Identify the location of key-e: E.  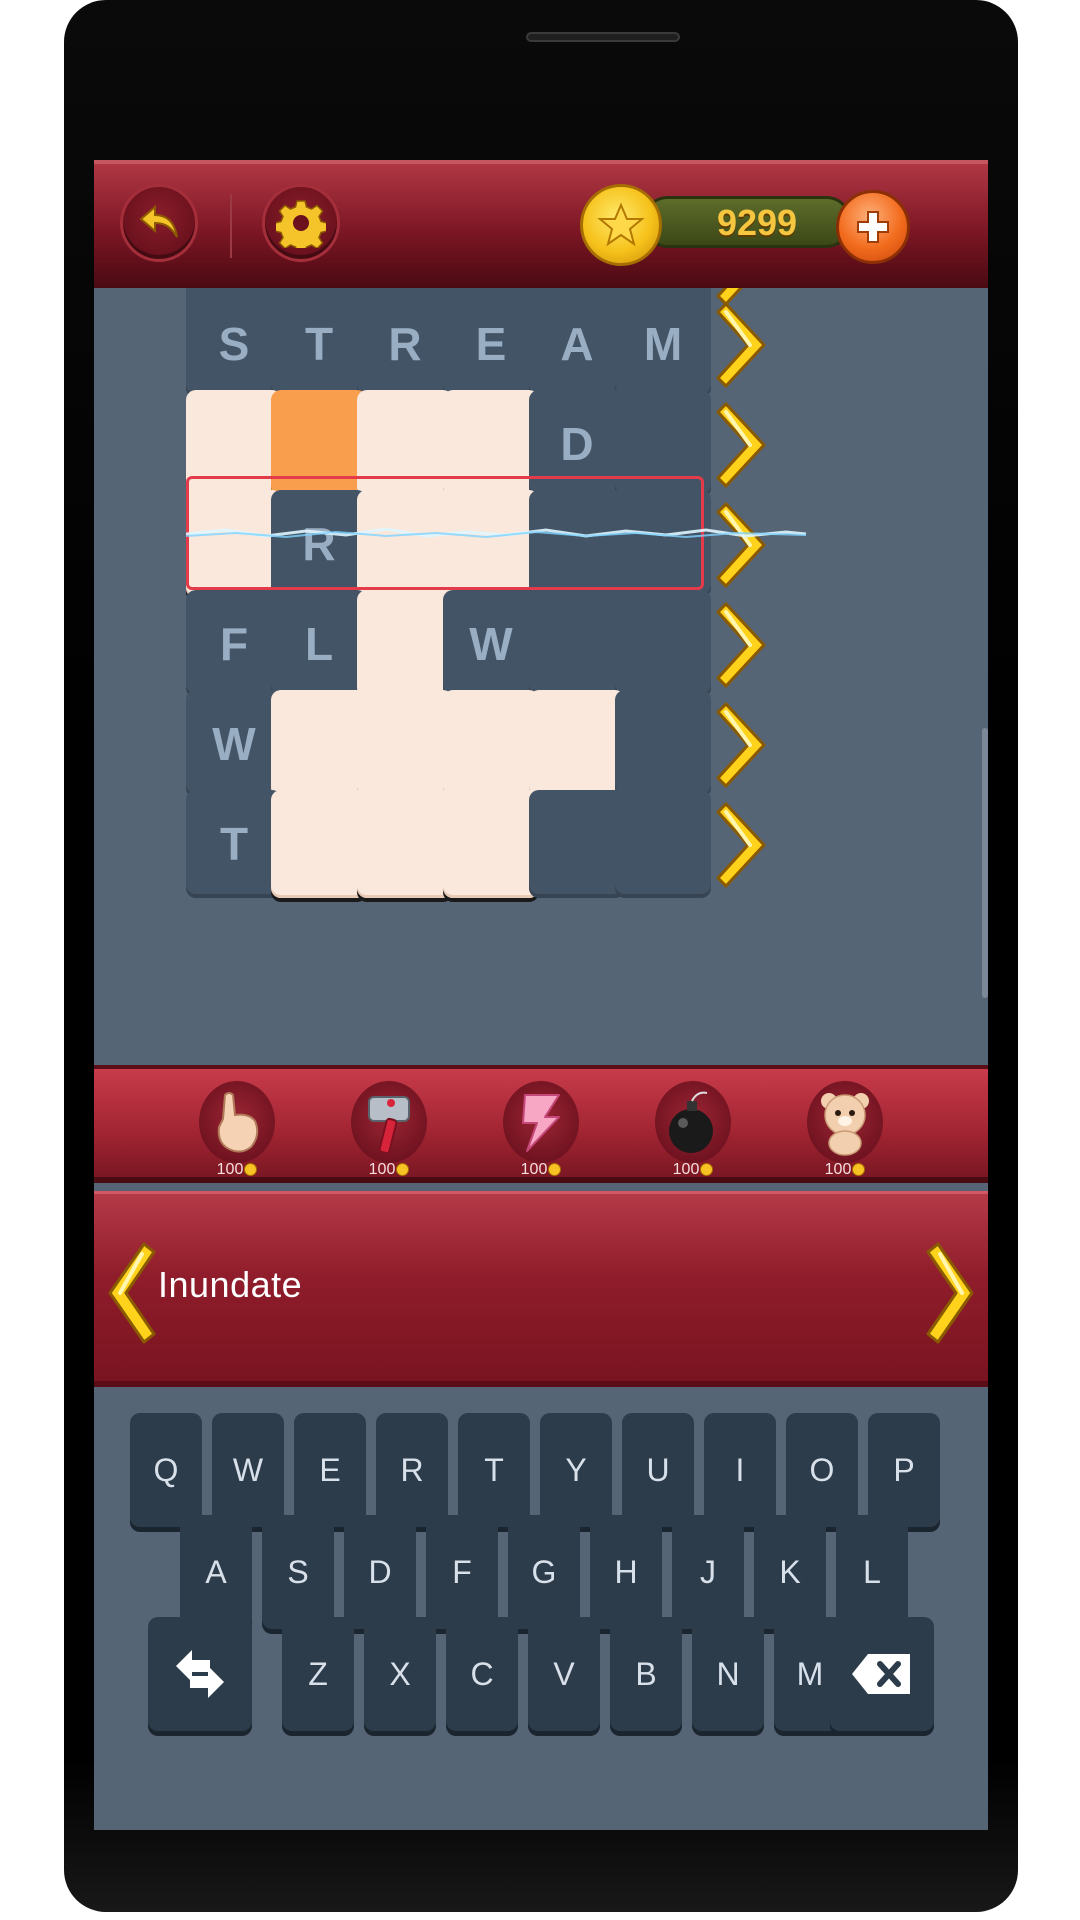
(330, 1470).